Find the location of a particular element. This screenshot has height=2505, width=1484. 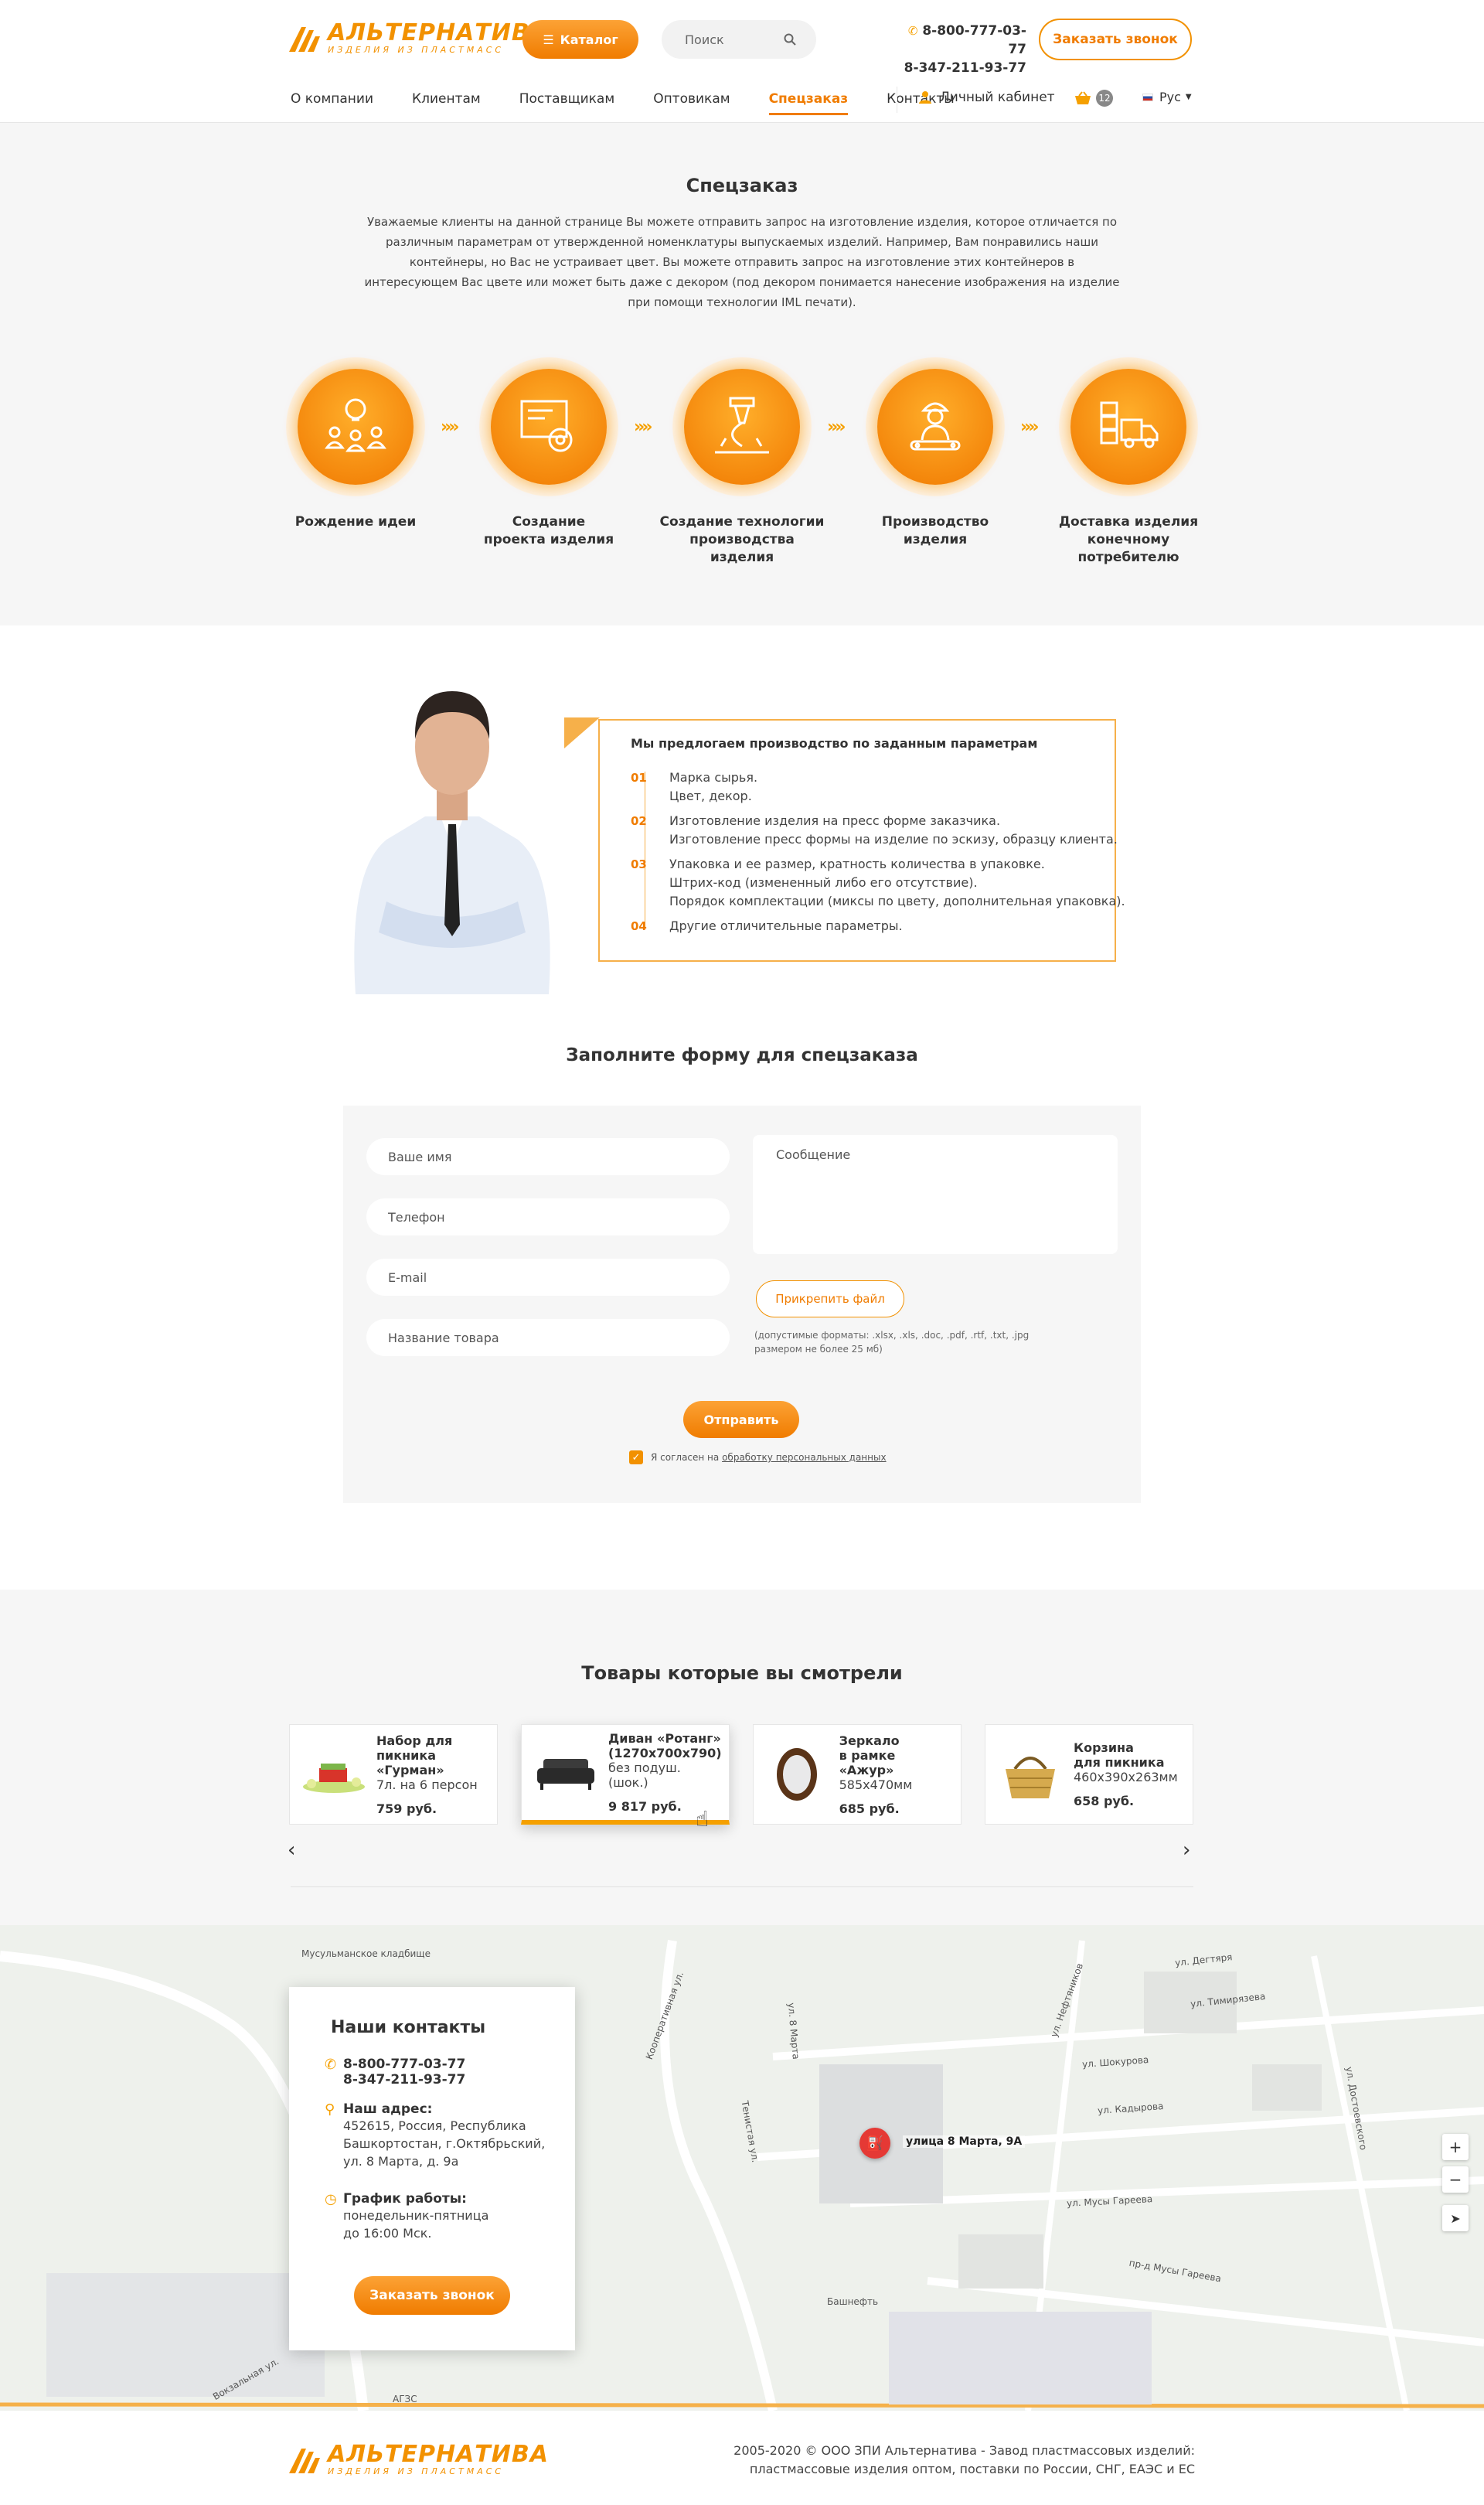

russia-flag-icon is located at coordinates (1147, 97).